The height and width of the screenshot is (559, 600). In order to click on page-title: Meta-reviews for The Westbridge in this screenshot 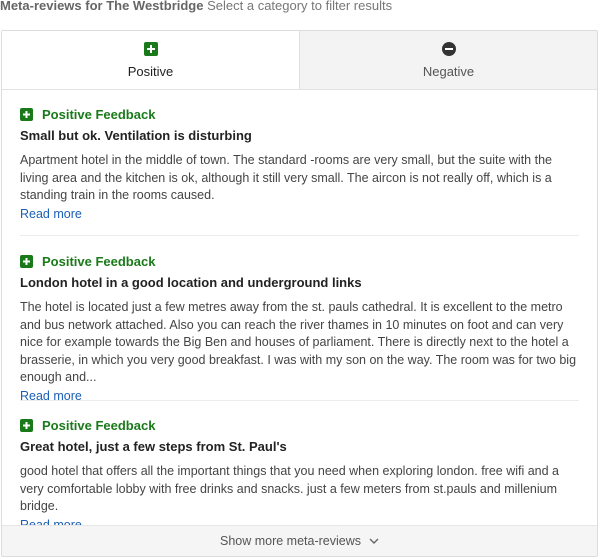, I will do `click(102, 6)`.